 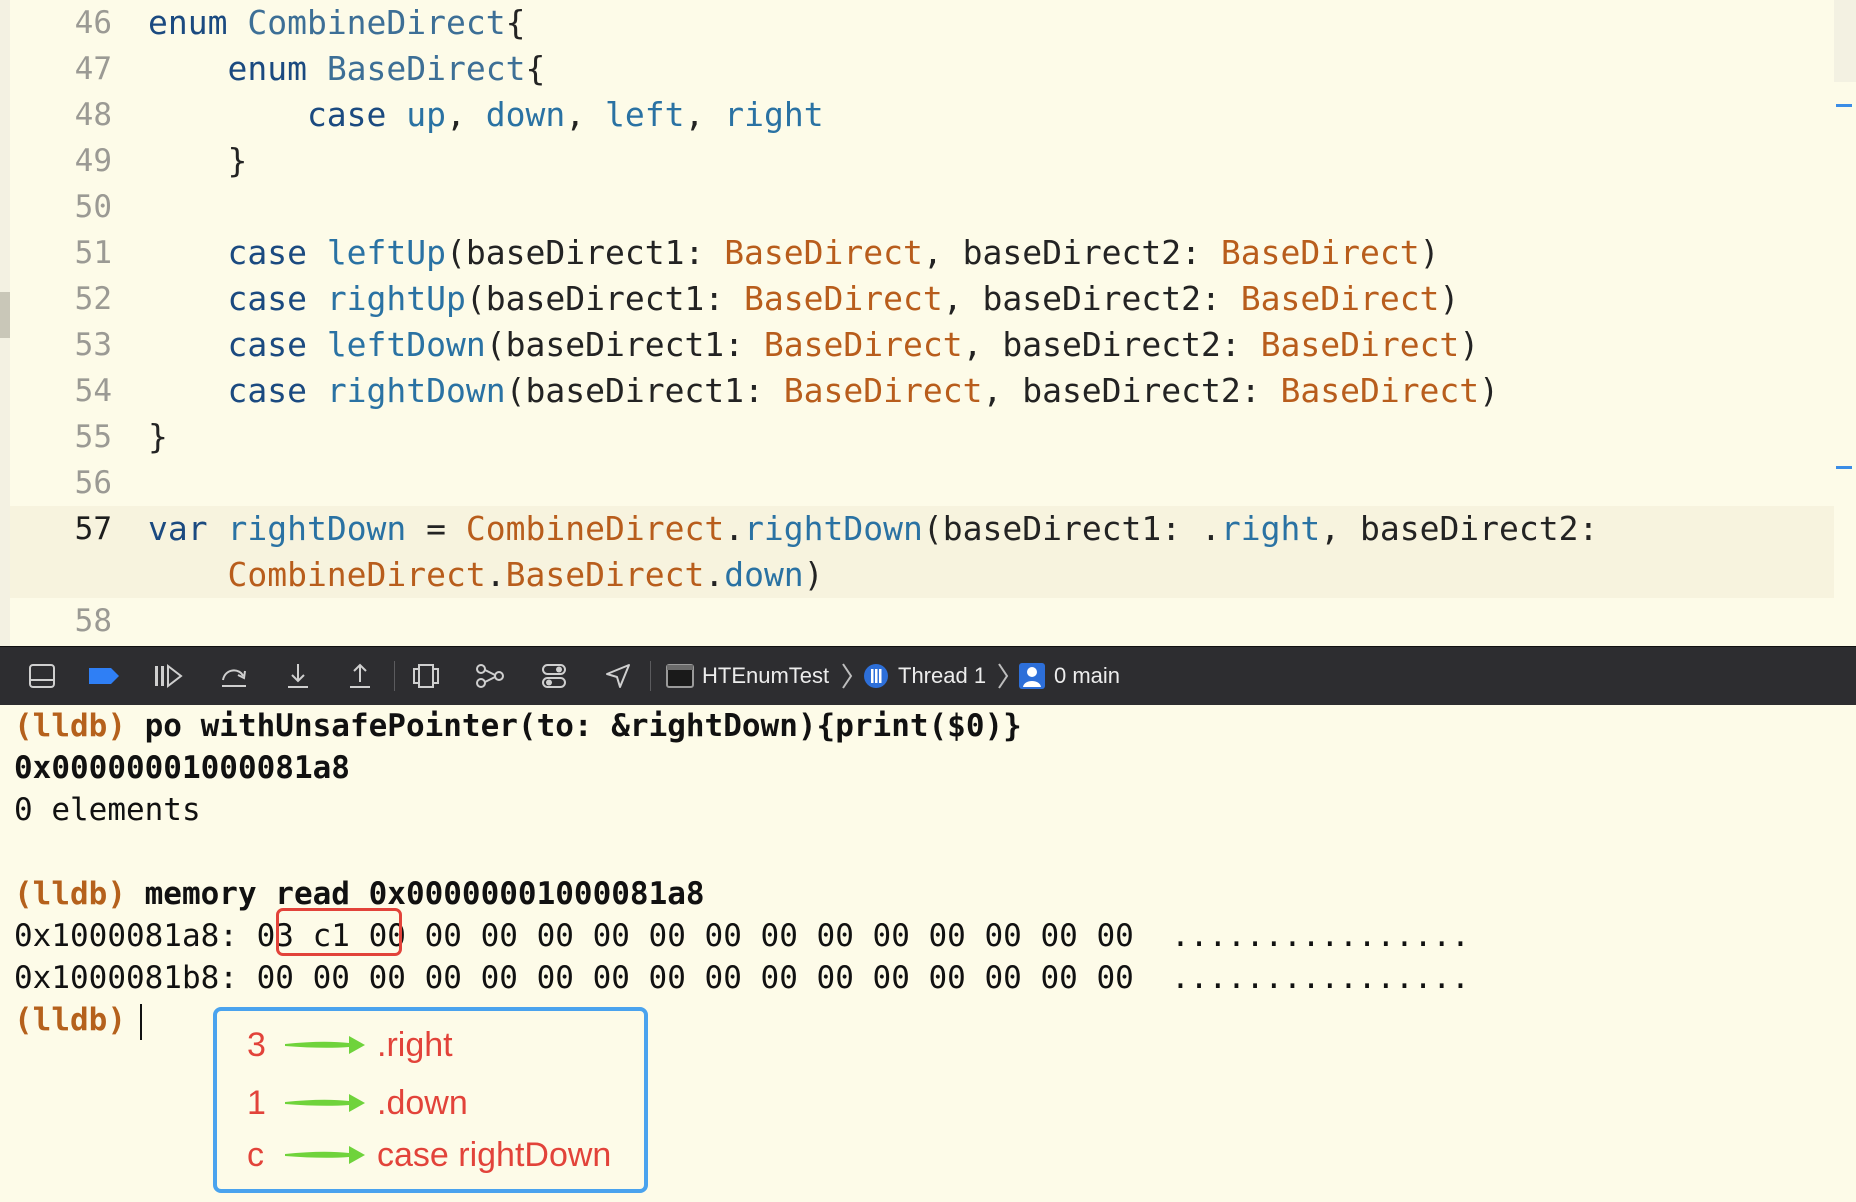 I want to click on environment-overrides-icon, so click(x=554, y=676).